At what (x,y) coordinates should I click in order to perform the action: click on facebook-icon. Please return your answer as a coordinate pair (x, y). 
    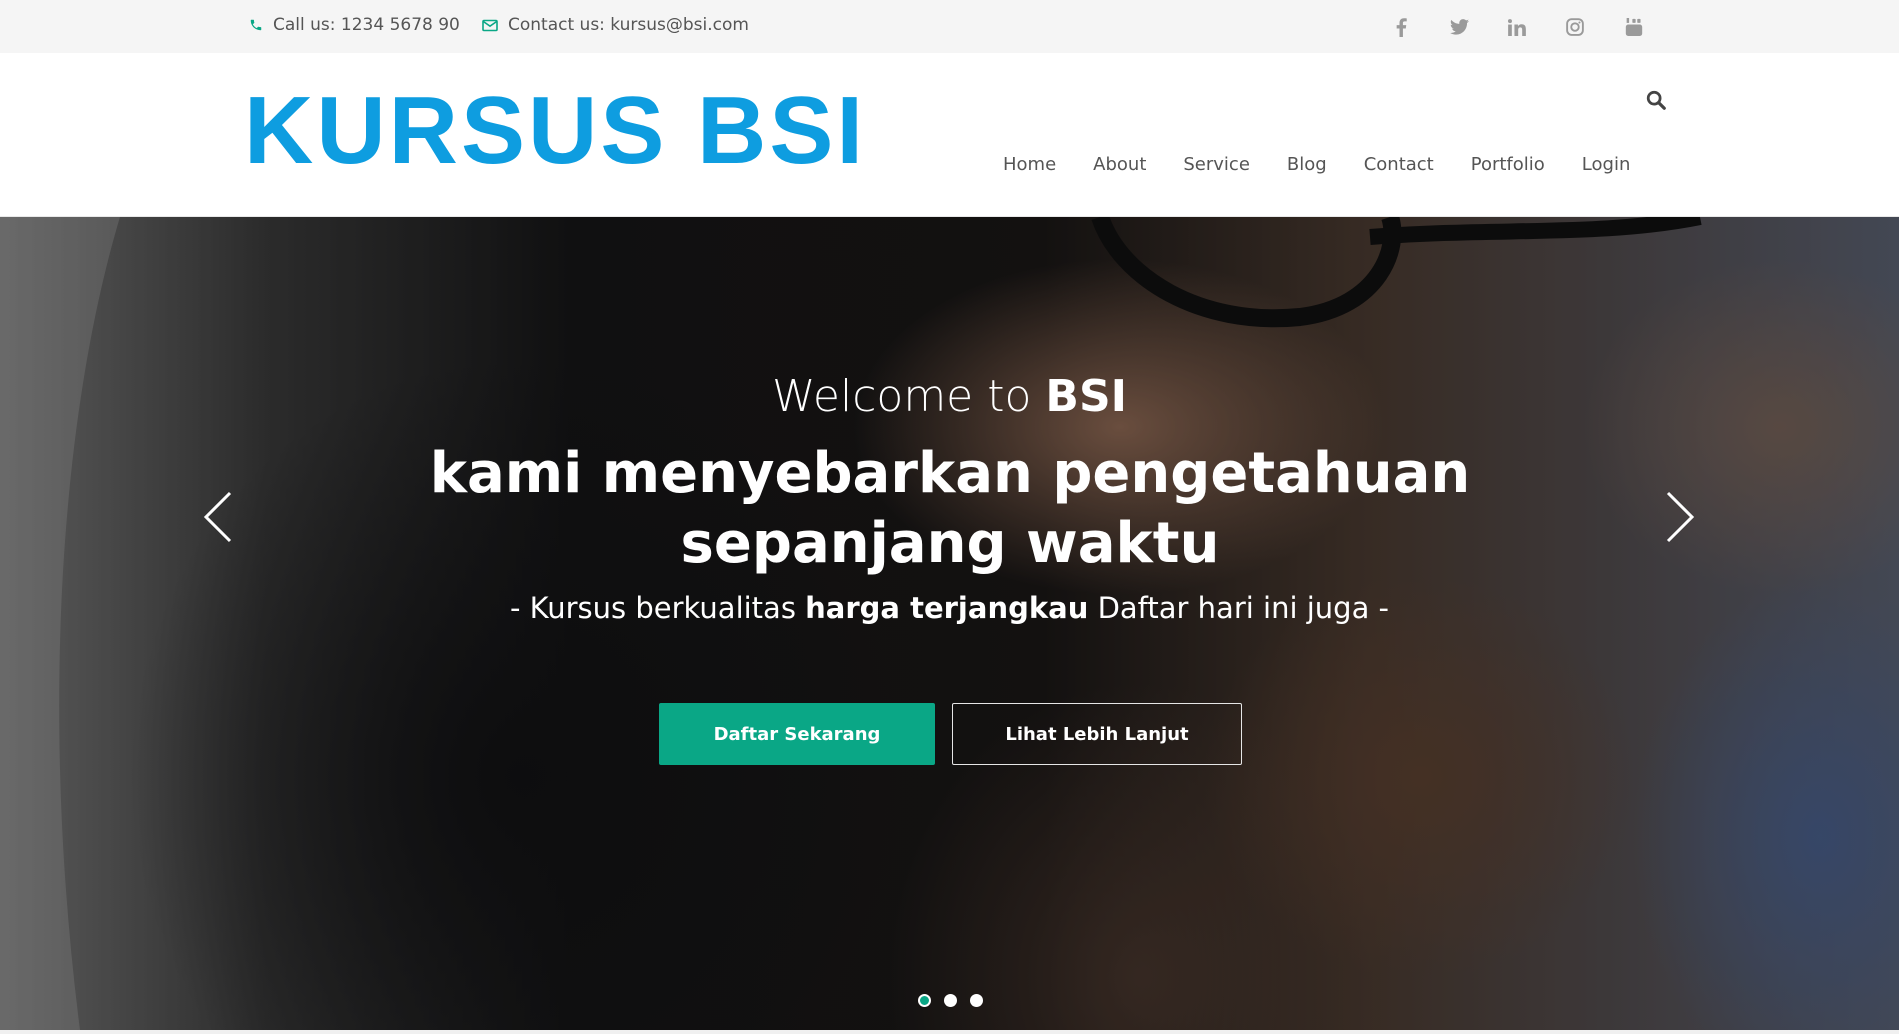
    Looking at the image, I should click on (1401, 27).